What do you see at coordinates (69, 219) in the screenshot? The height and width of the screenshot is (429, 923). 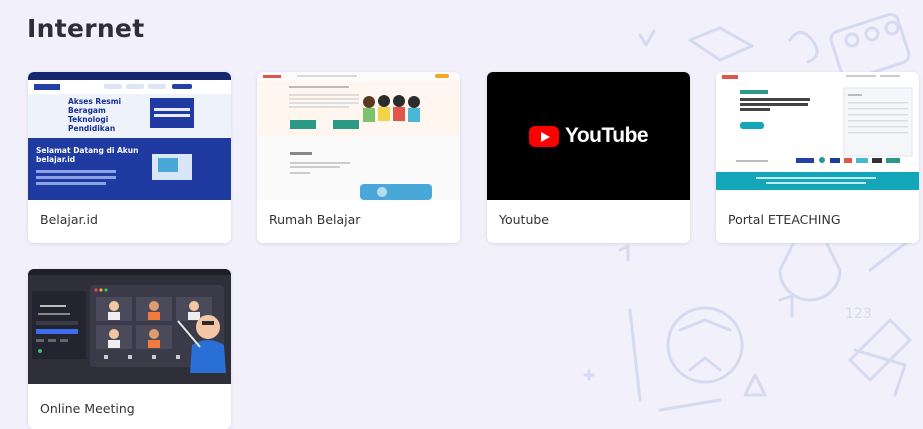 I see `card-label: Belajar.id` at bounding box center [69, 219].